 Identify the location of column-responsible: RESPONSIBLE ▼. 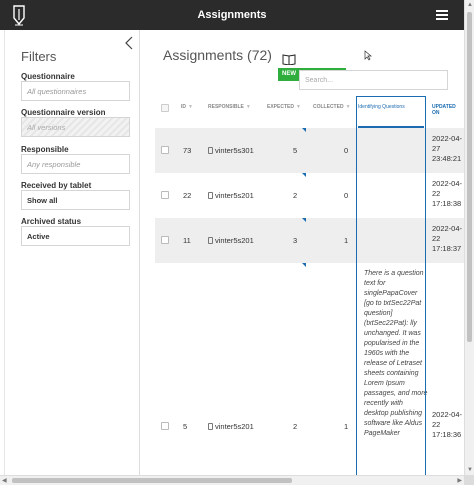
(229, 112).